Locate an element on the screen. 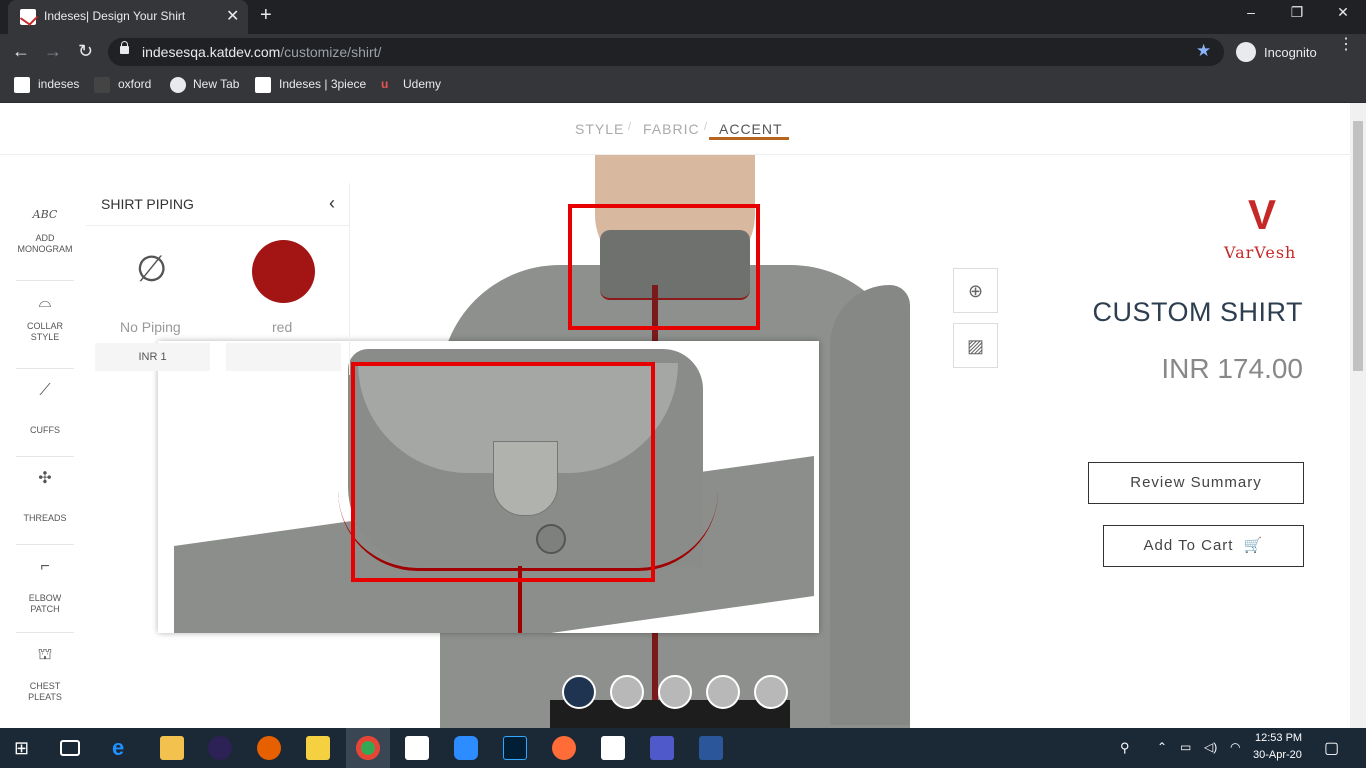  product-title: CUSTOM SHIRT is located at coordinates (1197, 312).